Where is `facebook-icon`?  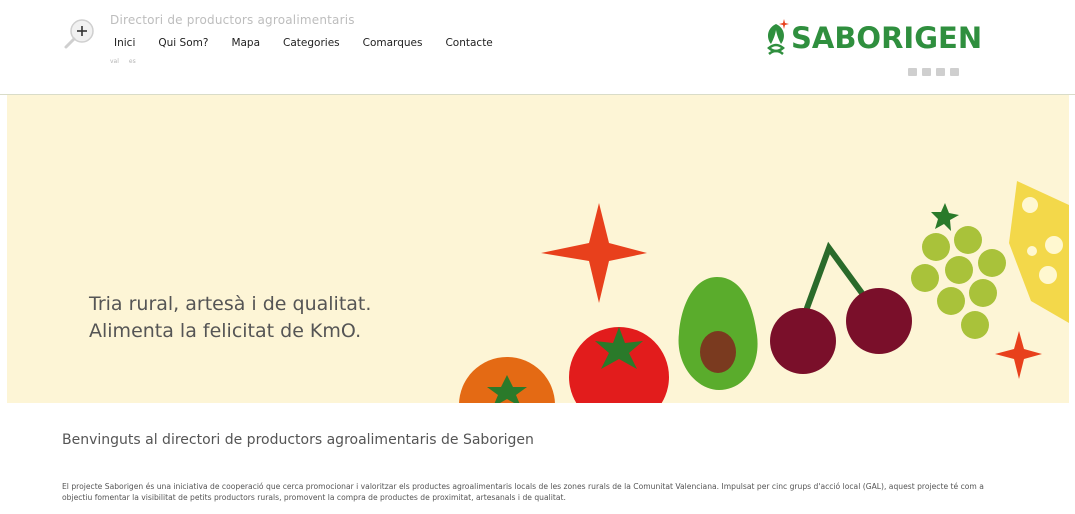
facebook-icon is located at coordinates (912, 72).